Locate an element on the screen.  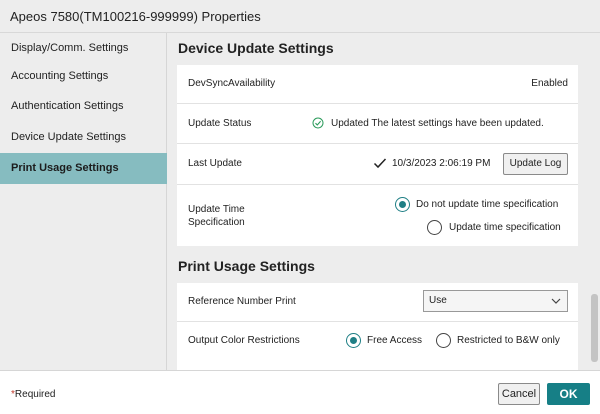
footer: *Required Cancel OK is located at coordinates (300, 392).